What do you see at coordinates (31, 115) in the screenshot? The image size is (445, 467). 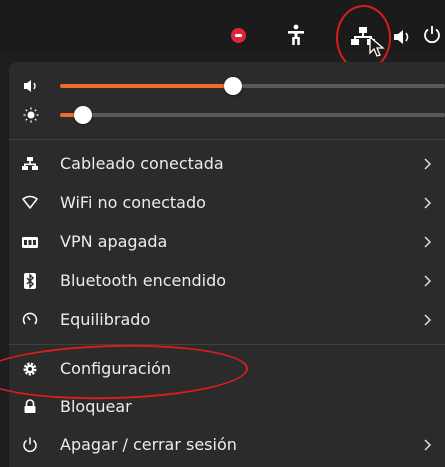 I see `sun-icon` at bounding box center [31, 115].